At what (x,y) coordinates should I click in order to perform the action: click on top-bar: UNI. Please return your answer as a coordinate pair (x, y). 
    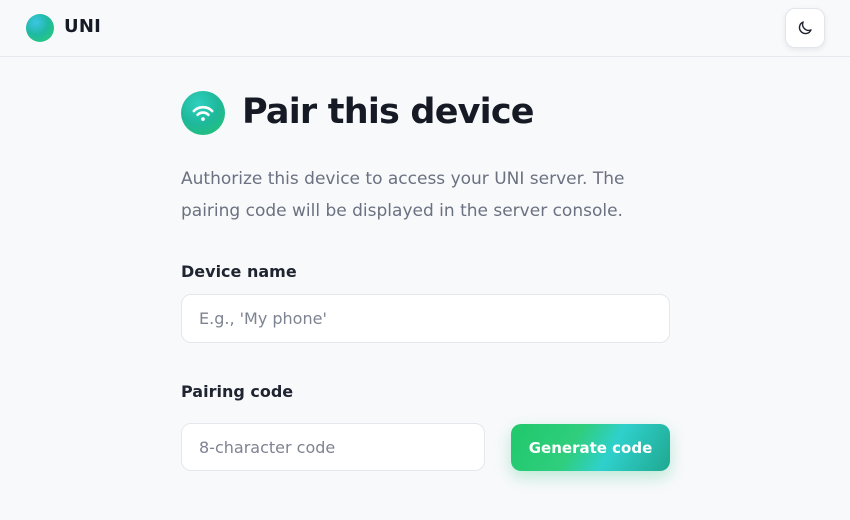
    Looking at the image, I should click on (425, 28).